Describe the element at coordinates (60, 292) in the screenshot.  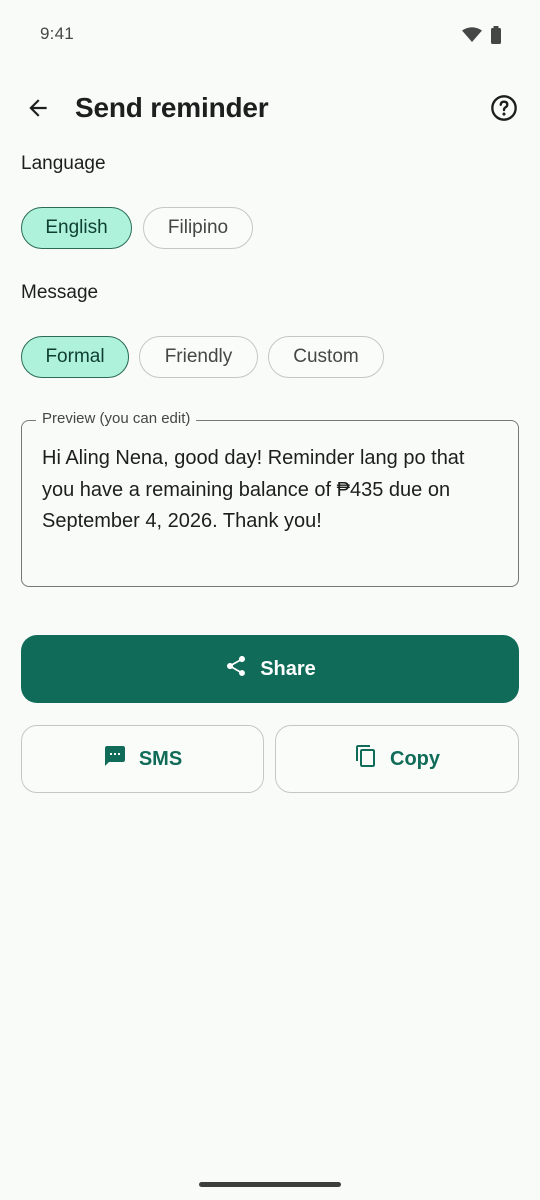
I see `message-label: Message` at that location.